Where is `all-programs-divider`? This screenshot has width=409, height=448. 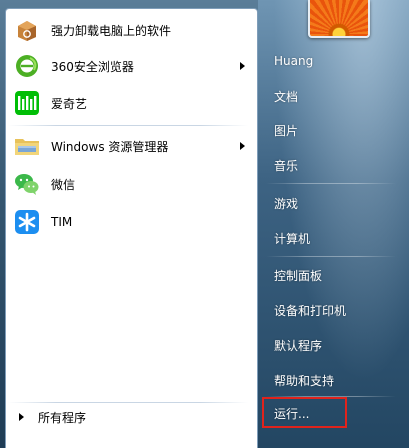
all-programs-divider is located at coordinates (128, 402).